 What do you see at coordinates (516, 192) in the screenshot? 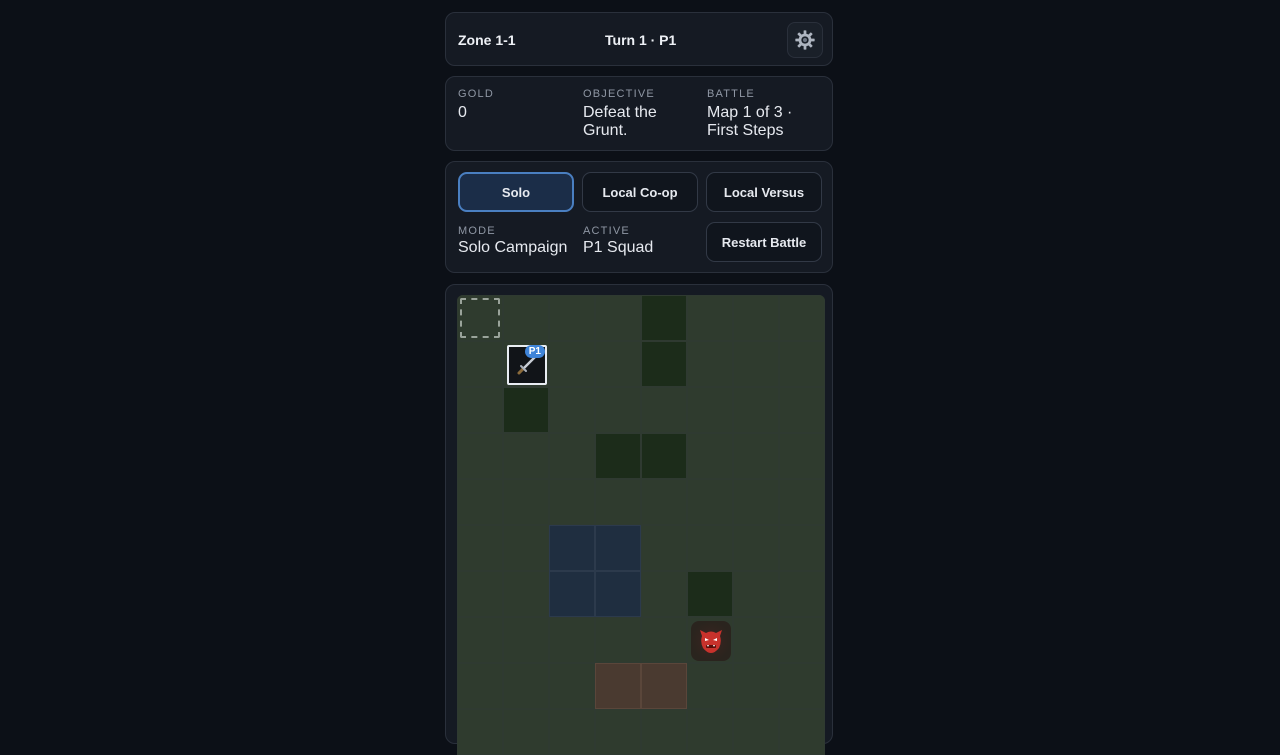
I see `solo-mode-button: Solo` at bounding box center [516, 192].